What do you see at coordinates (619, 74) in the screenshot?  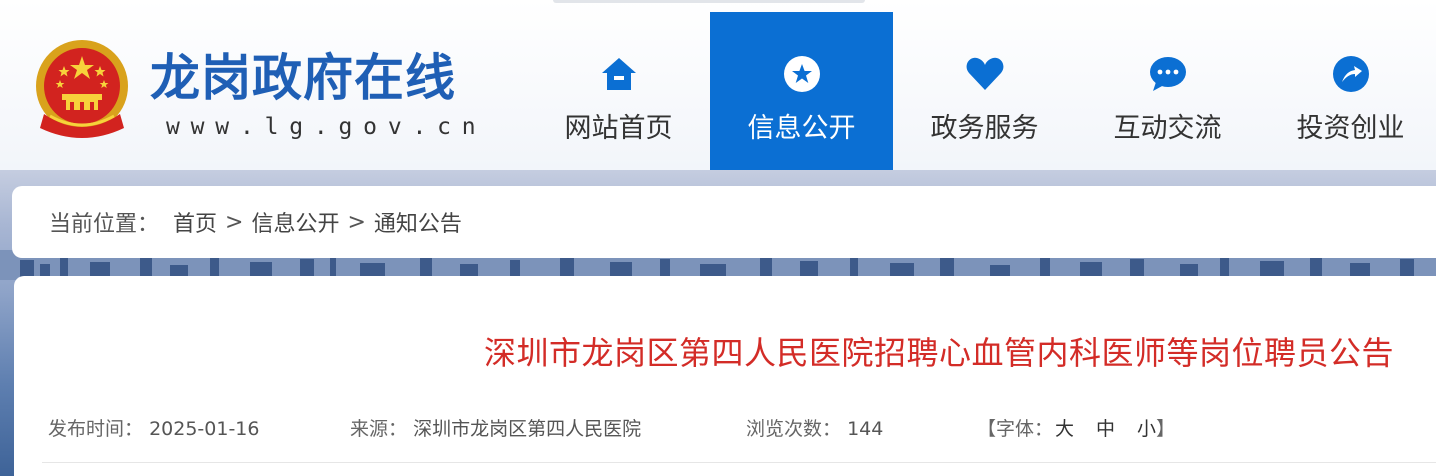 I see `home-icon` at bounding box center [619, 74].